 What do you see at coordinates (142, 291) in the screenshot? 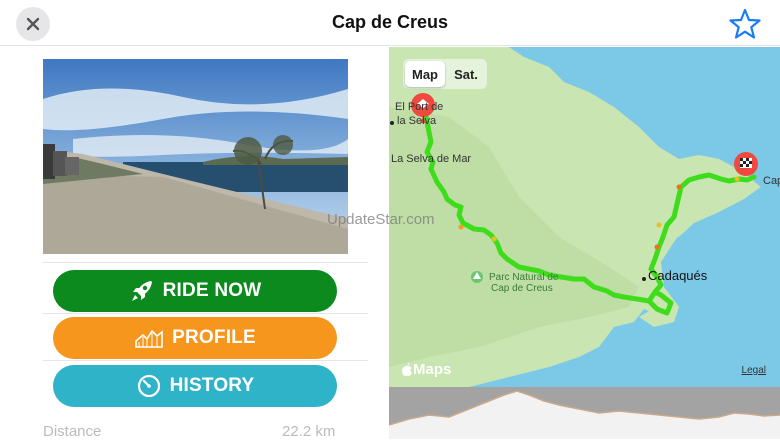
I see `rocket-icon` at bounding box center [142, 291].